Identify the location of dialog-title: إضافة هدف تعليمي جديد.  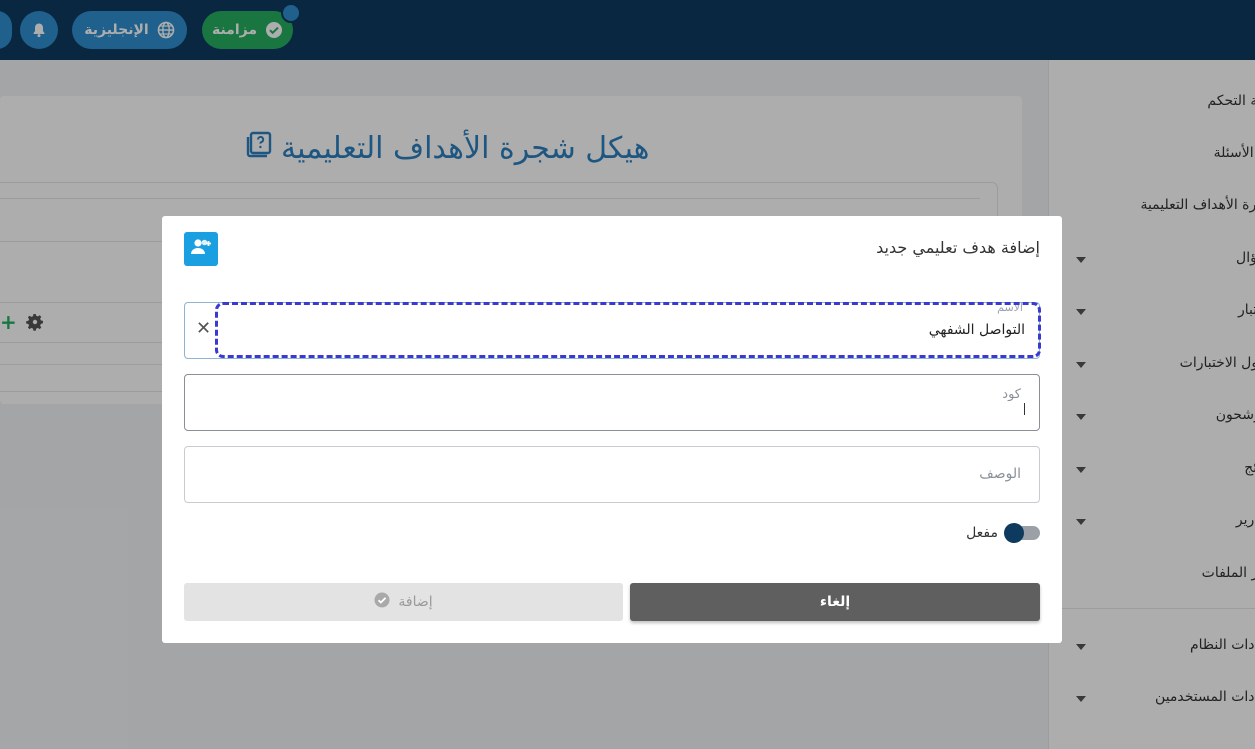
(958, 247).